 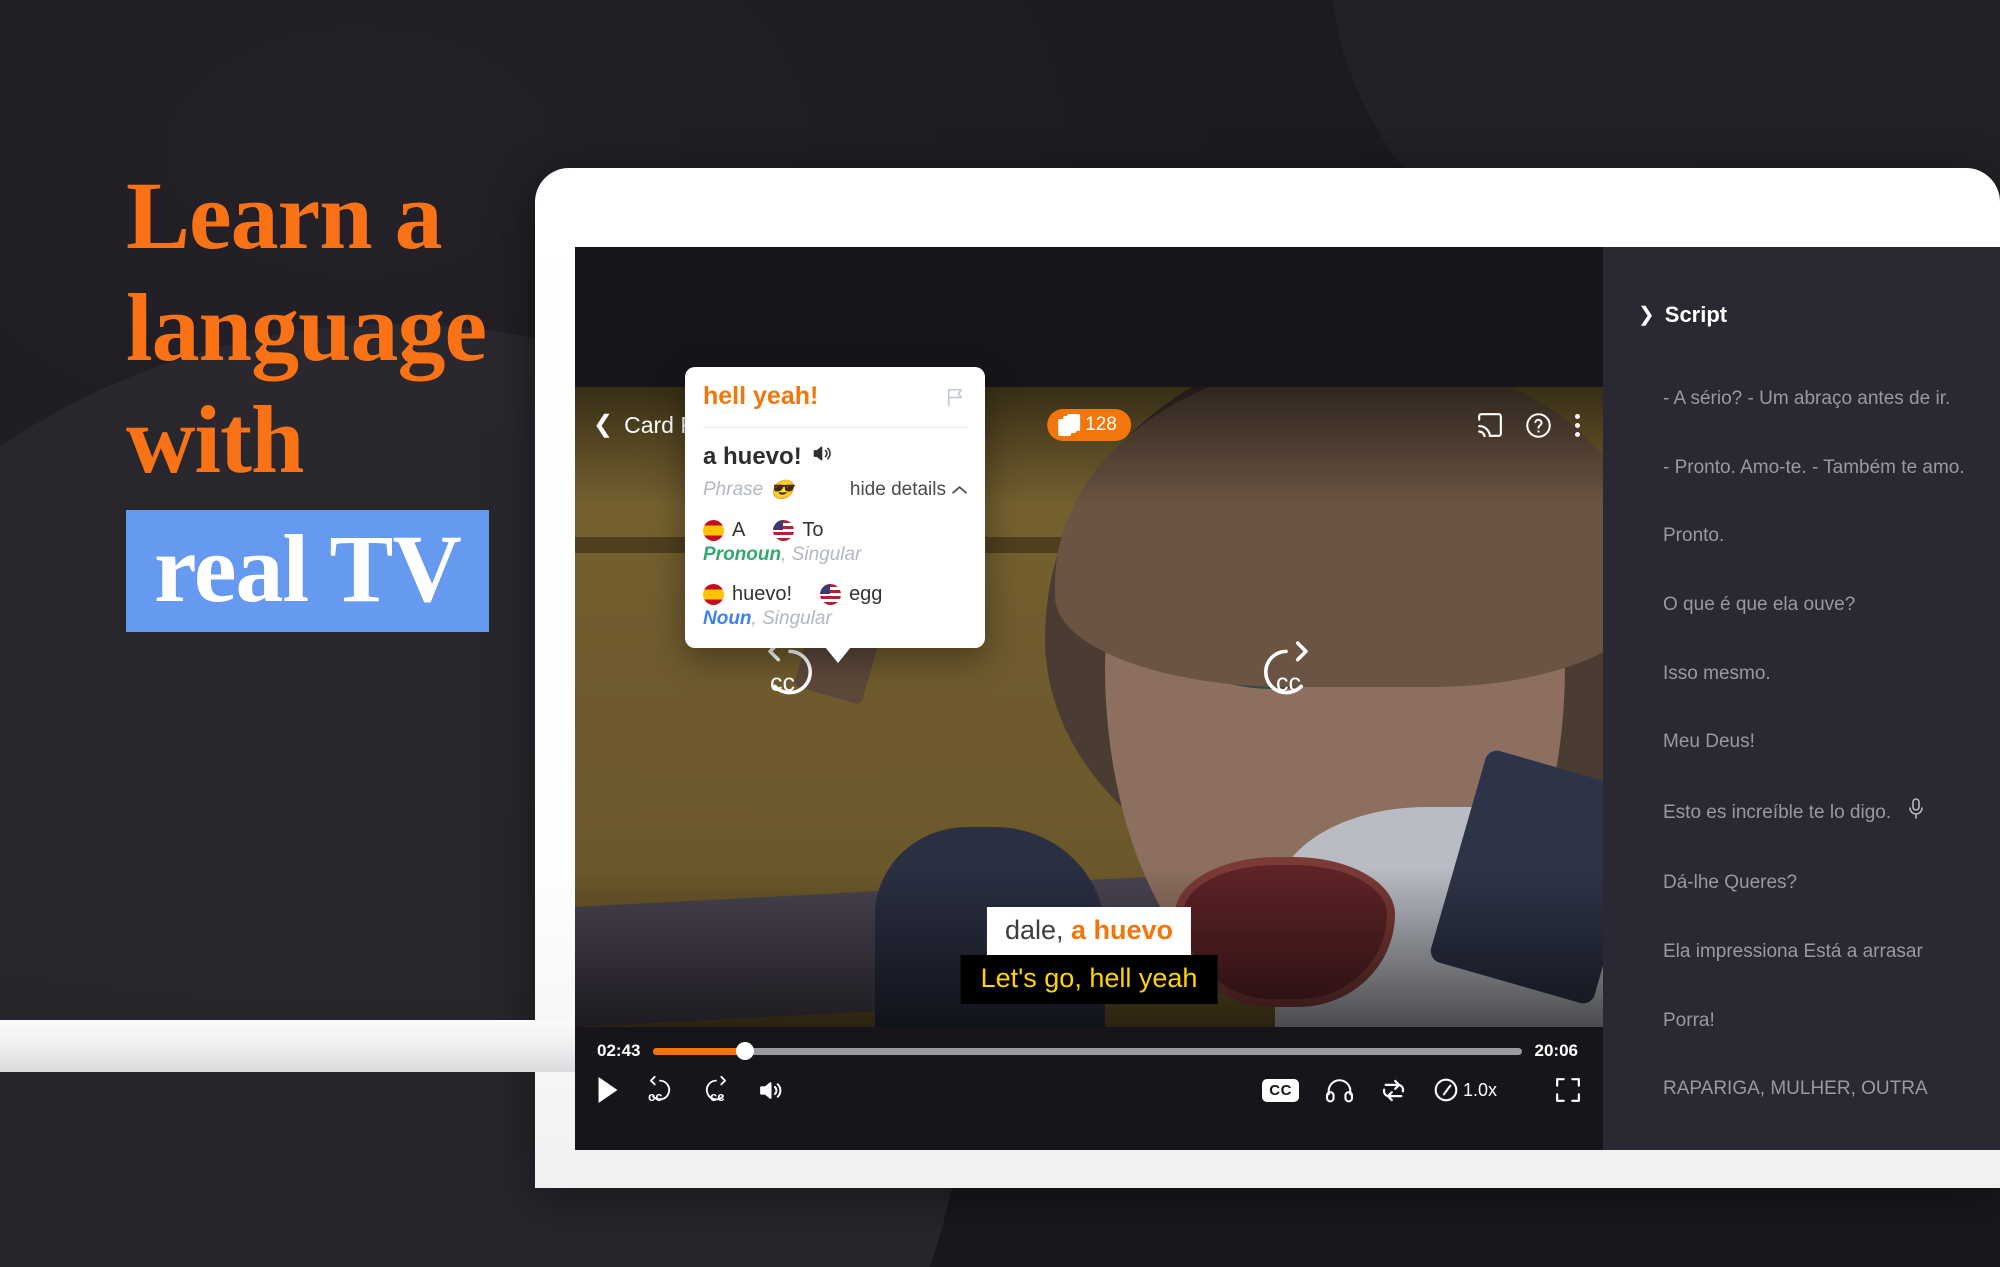 What do you see at coordinates (655, 1096) in the screenshot?
I see `rewind-cc-button-label: cc` at bounding box center [655, 1096].